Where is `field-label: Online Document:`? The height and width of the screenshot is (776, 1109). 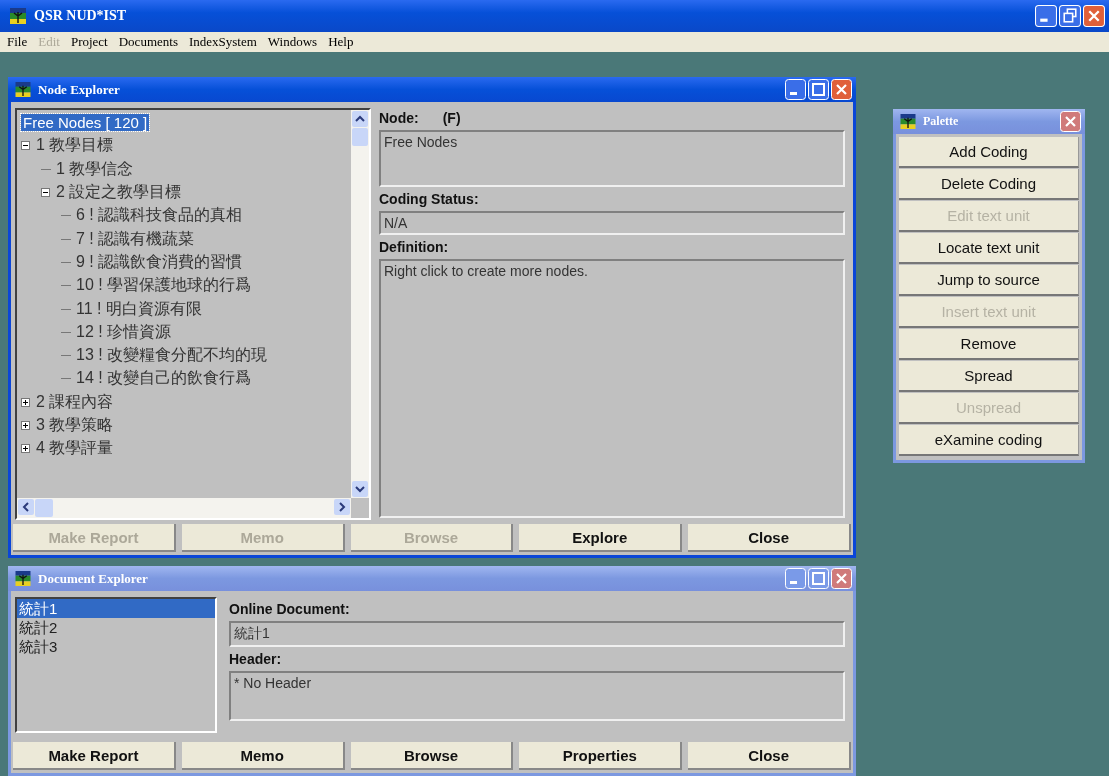
field-label: Online Document: is located at coordinates (290, 609).